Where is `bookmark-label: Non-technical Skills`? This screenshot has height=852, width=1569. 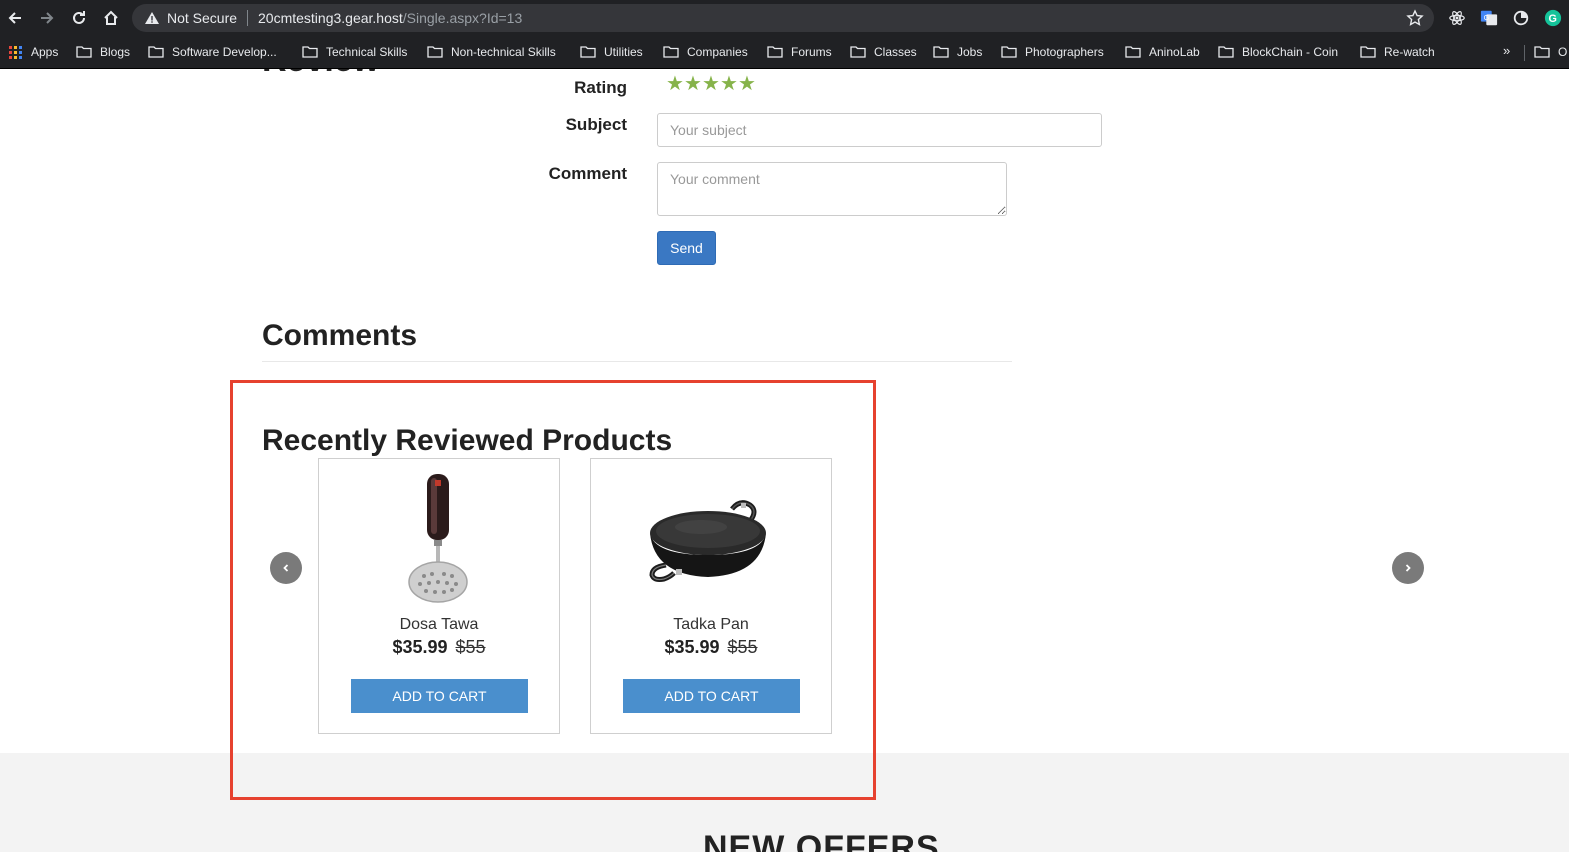 bookmark-label: Non-technical Skills is located at coordinates (503, 52).